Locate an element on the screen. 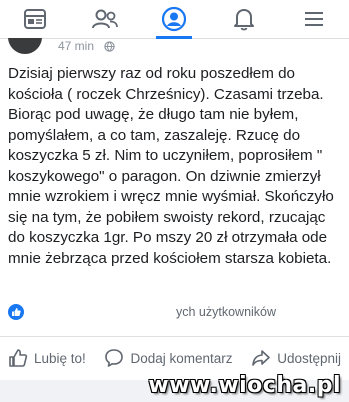 This screenshot has width=349, height=402. reactions-summary: ych użytkowników is located at coordinates (176, 312).